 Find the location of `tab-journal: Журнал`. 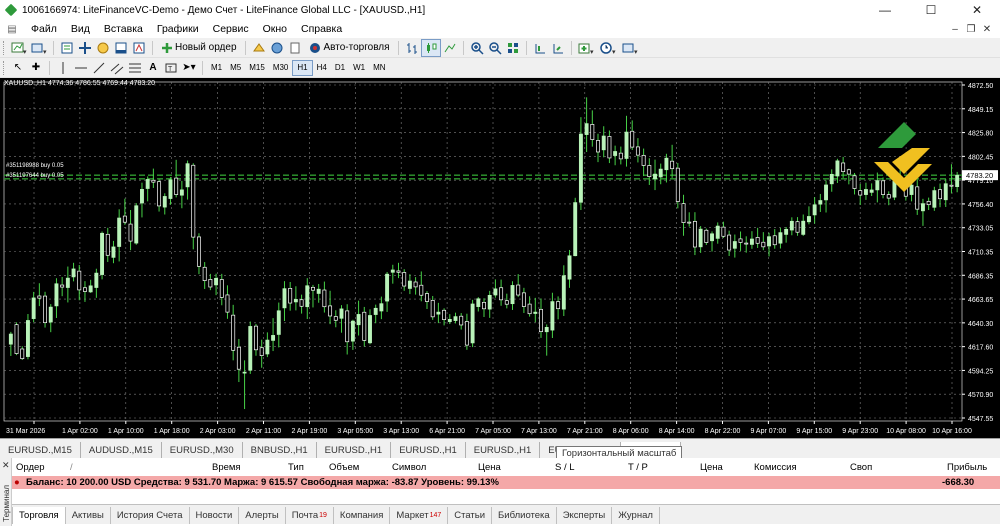

tab-journal: Журнал is located at coordinates (636, 515).